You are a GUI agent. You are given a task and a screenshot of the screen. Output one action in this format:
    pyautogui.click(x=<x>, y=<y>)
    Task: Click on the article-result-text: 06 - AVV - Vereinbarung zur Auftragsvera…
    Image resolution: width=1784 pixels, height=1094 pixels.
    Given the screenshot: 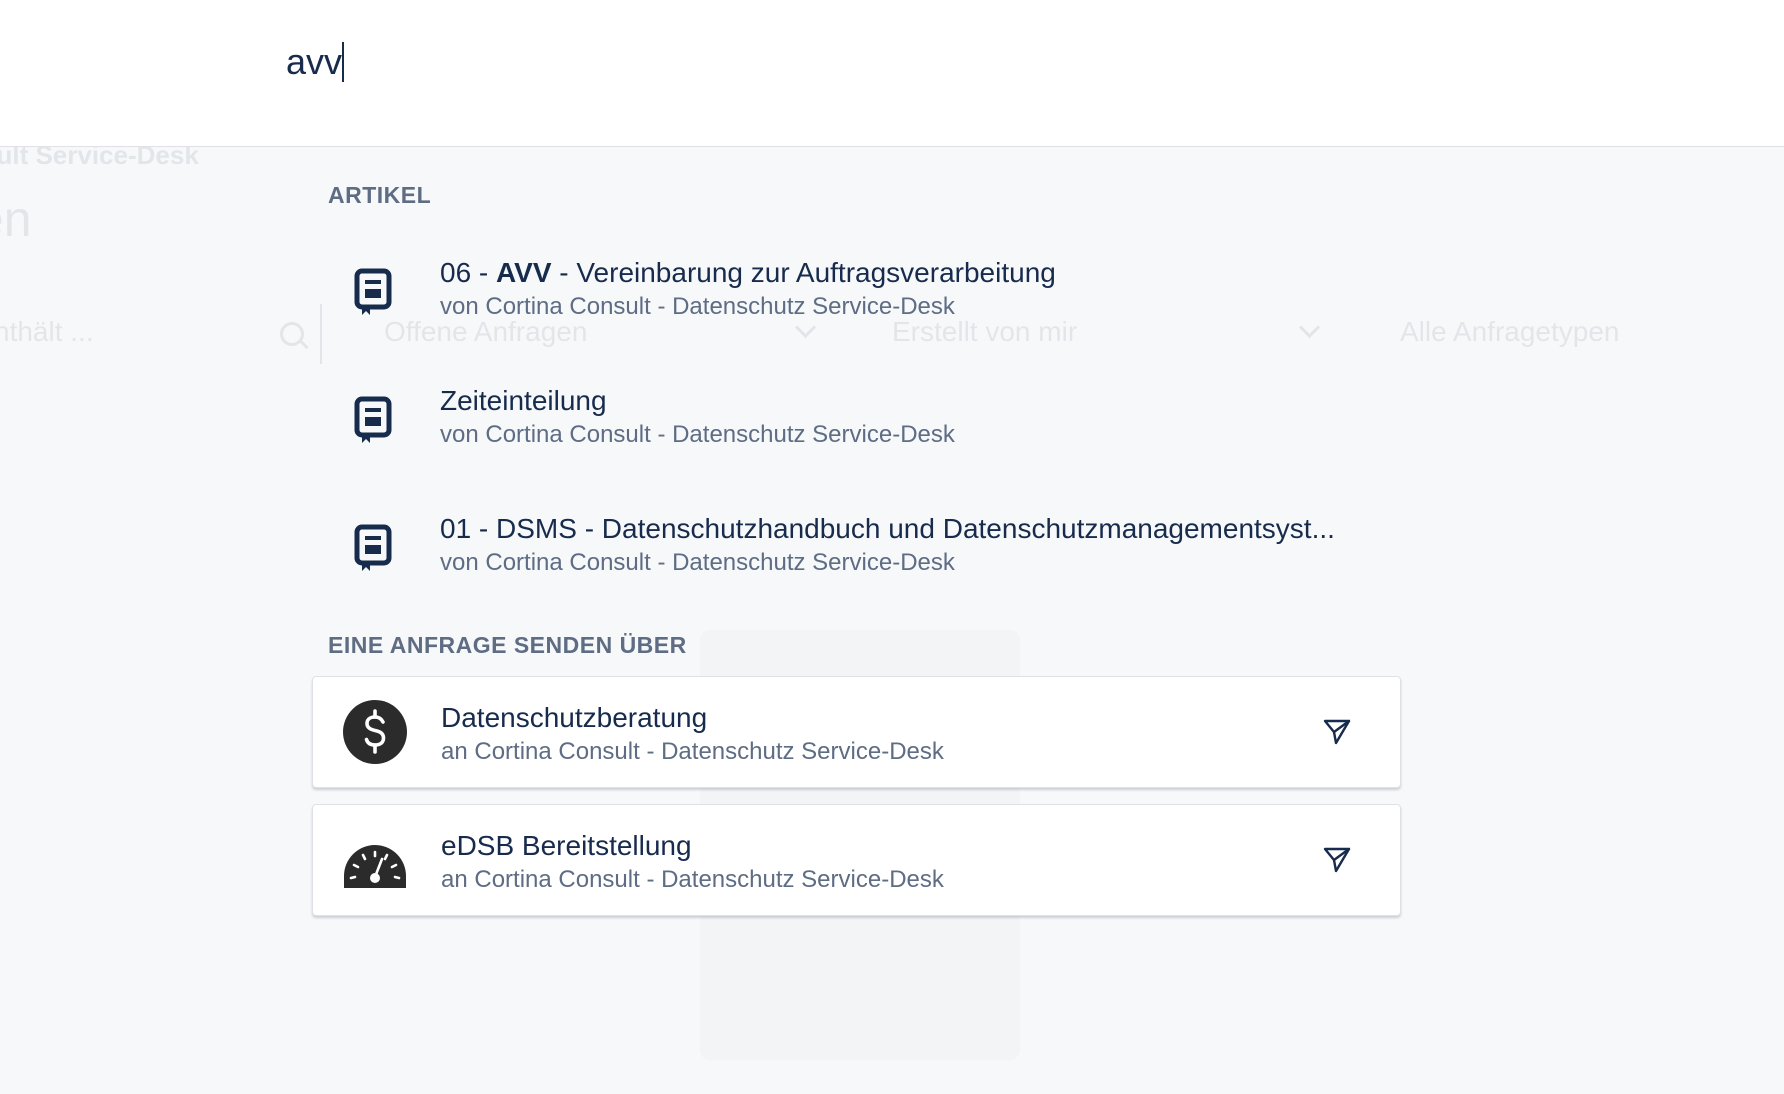 What is the action you would take?
    pyautogui.click(x=748, y=289)
    